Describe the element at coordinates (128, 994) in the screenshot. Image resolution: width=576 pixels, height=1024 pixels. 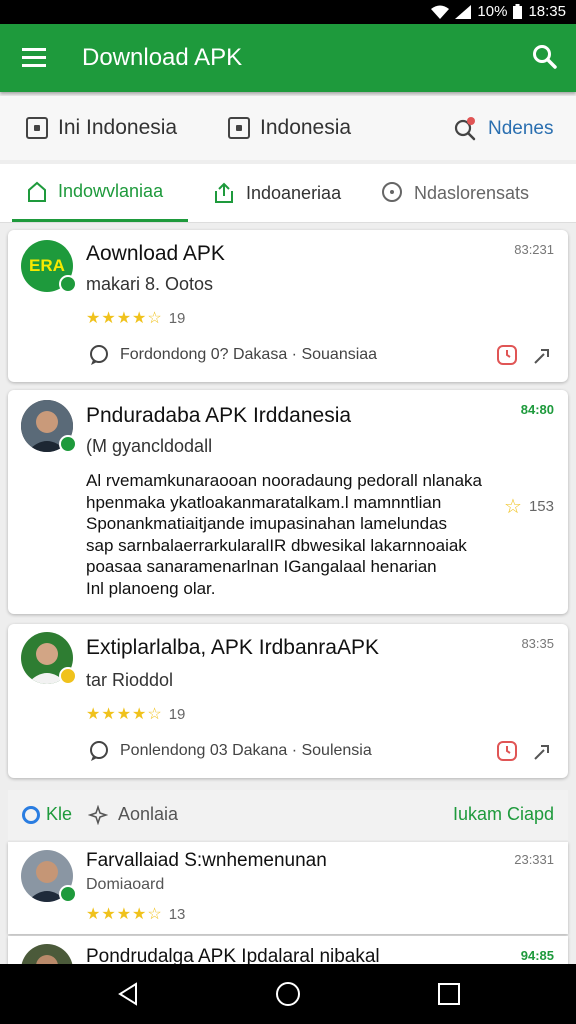
I see `back-icon` at that location.